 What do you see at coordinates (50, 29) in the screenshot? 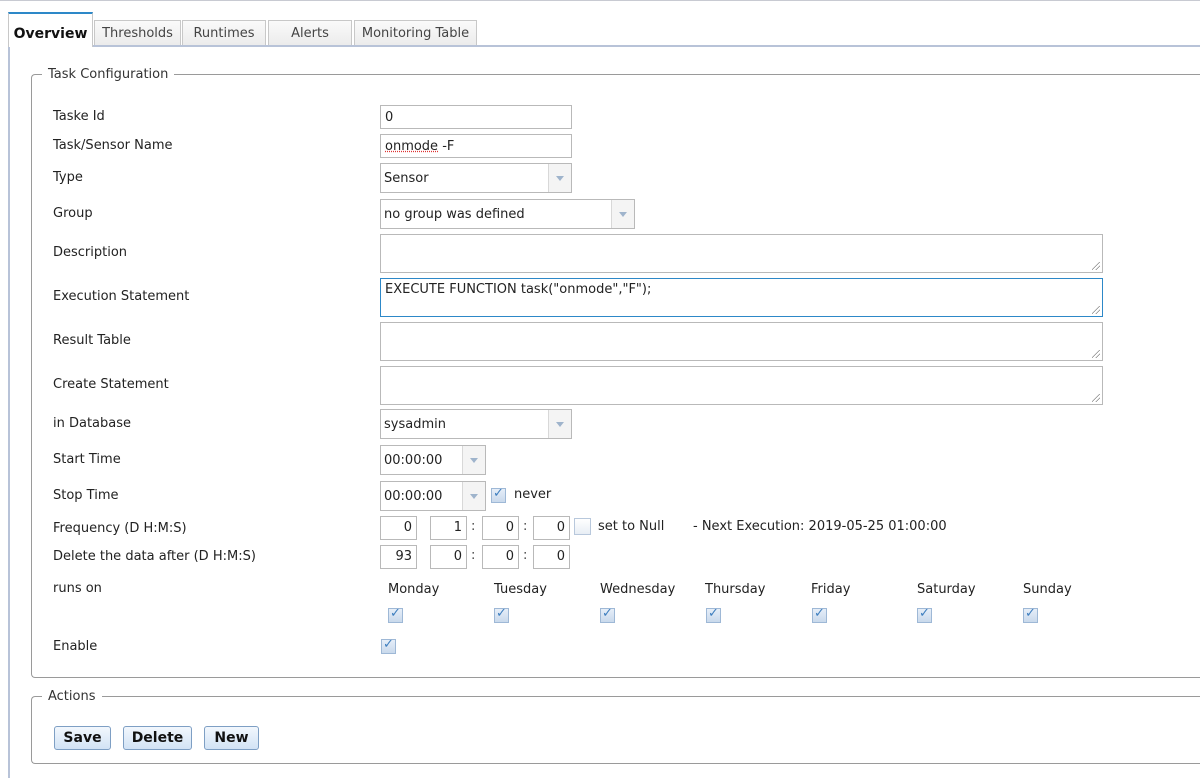
I see `tab-overview: Overview` at bounding box center [50, 29].